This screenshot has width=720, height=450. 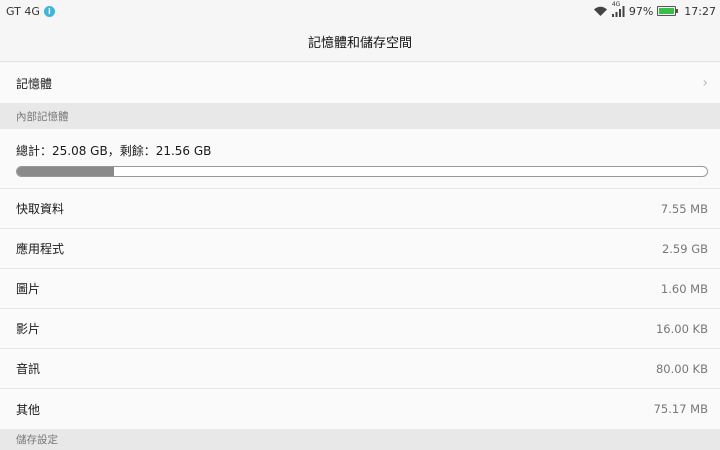 I want to click on storage-item-value: 1.60 MB, so click(x=684, y=288).